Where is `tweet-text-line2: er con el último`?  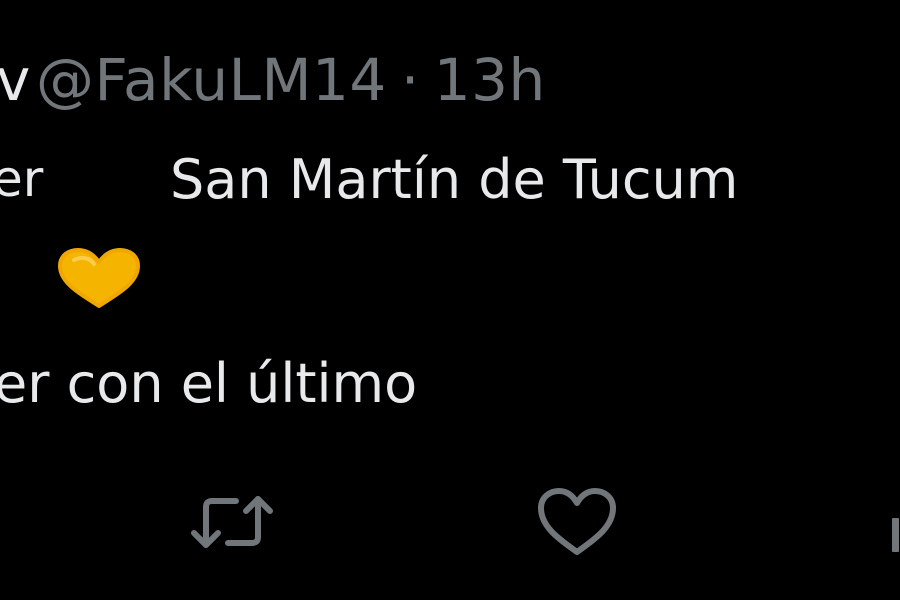 tweet-text-line2: er con el último is located at coordinates (209, 383).